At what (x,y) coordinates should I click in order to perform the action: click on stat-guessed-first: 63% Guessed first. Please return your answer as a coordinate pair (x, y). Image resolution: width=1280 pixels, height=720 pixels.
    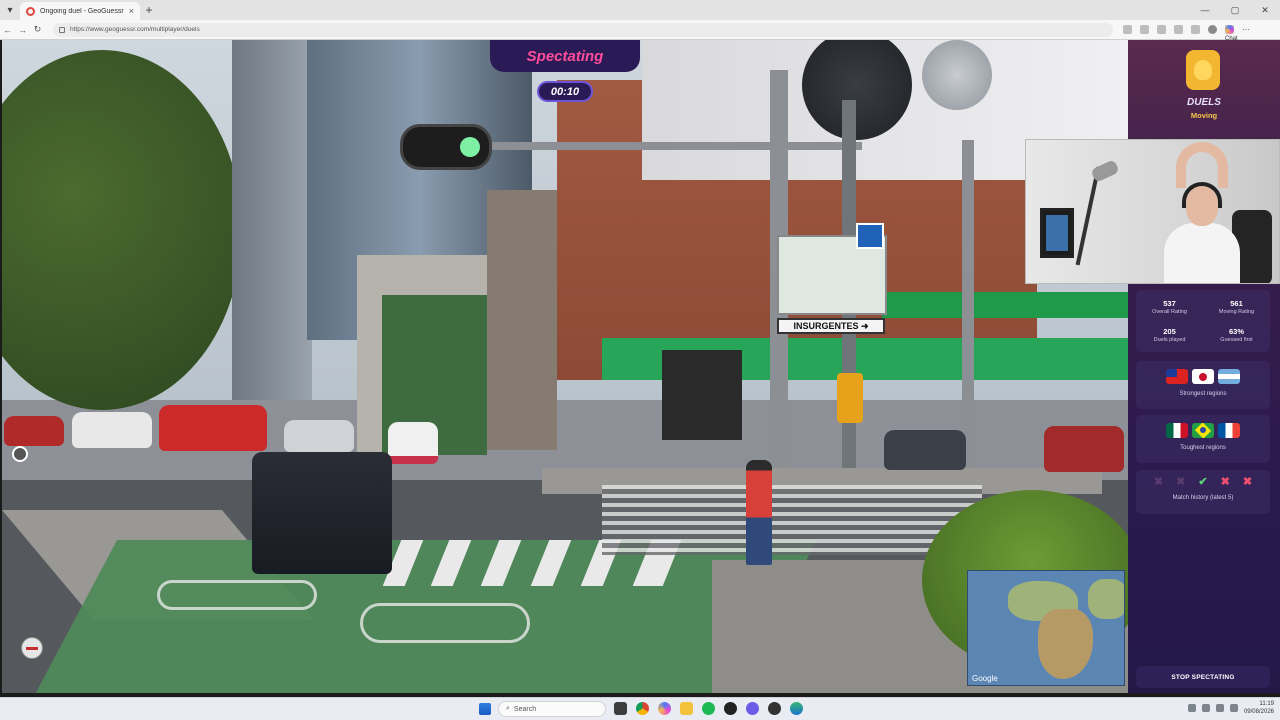
    Looking at the image, I should click on (1236, 335).